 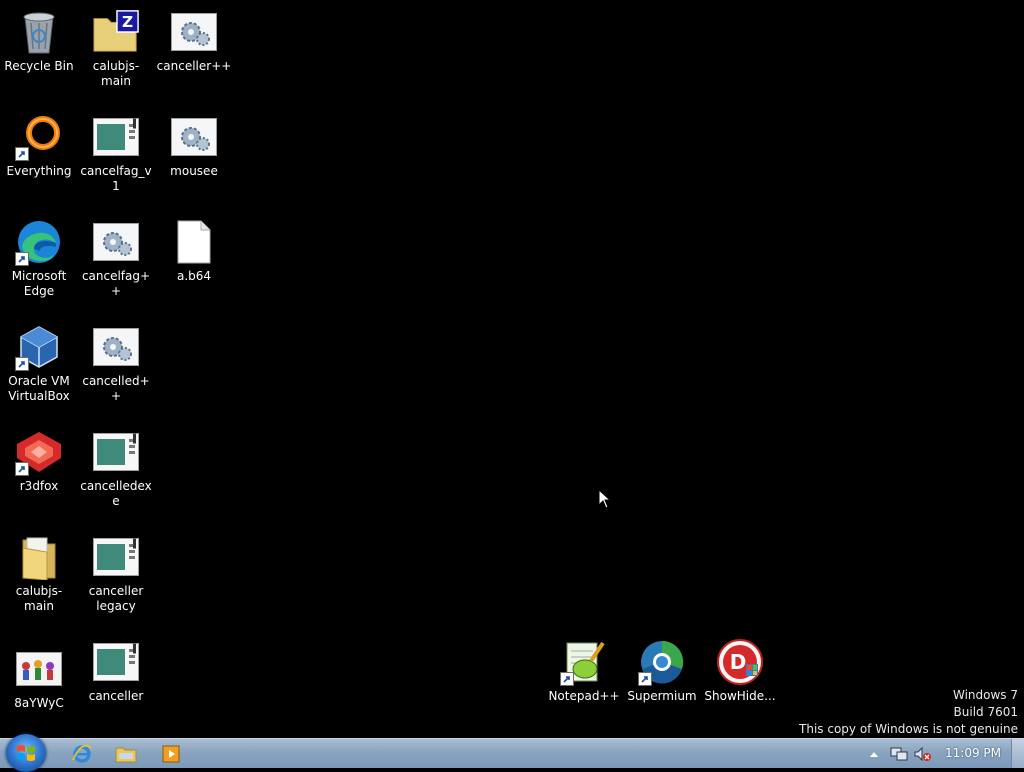 What do you see at coordinates (127, 22) in the screenshot?
I see `svg-text: Z` at bounding box center [127, 22].